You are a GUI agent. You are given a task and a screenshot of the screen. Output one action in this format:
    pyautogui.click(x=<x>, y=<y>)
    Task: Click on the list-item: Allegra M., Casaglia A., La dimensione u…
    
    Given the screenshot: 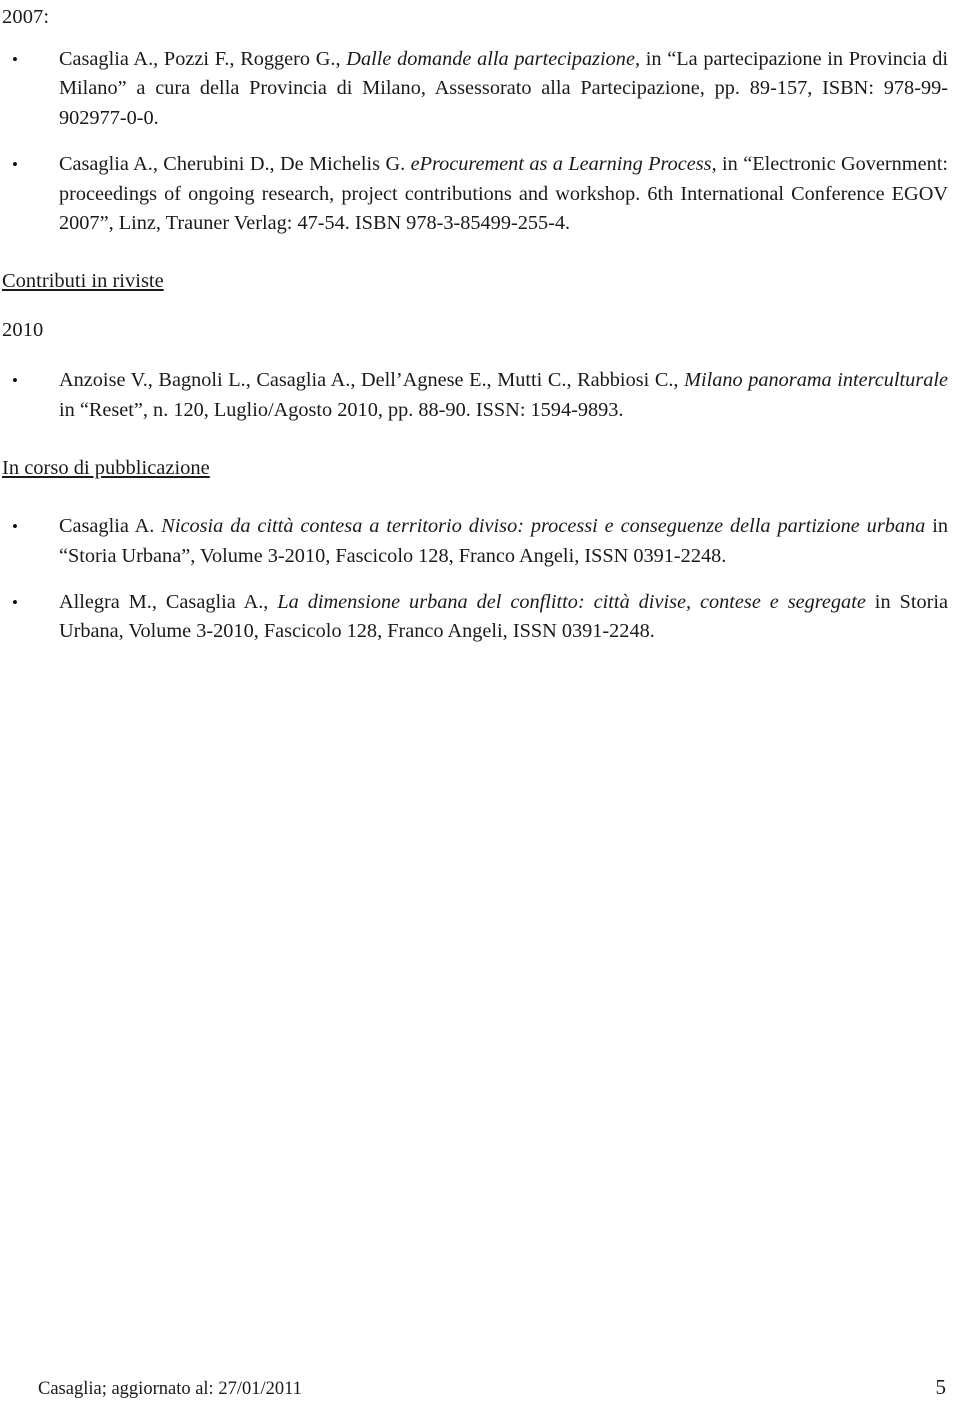 What is the action you would take?
    pyautogui.click(x=475, y=617)
    